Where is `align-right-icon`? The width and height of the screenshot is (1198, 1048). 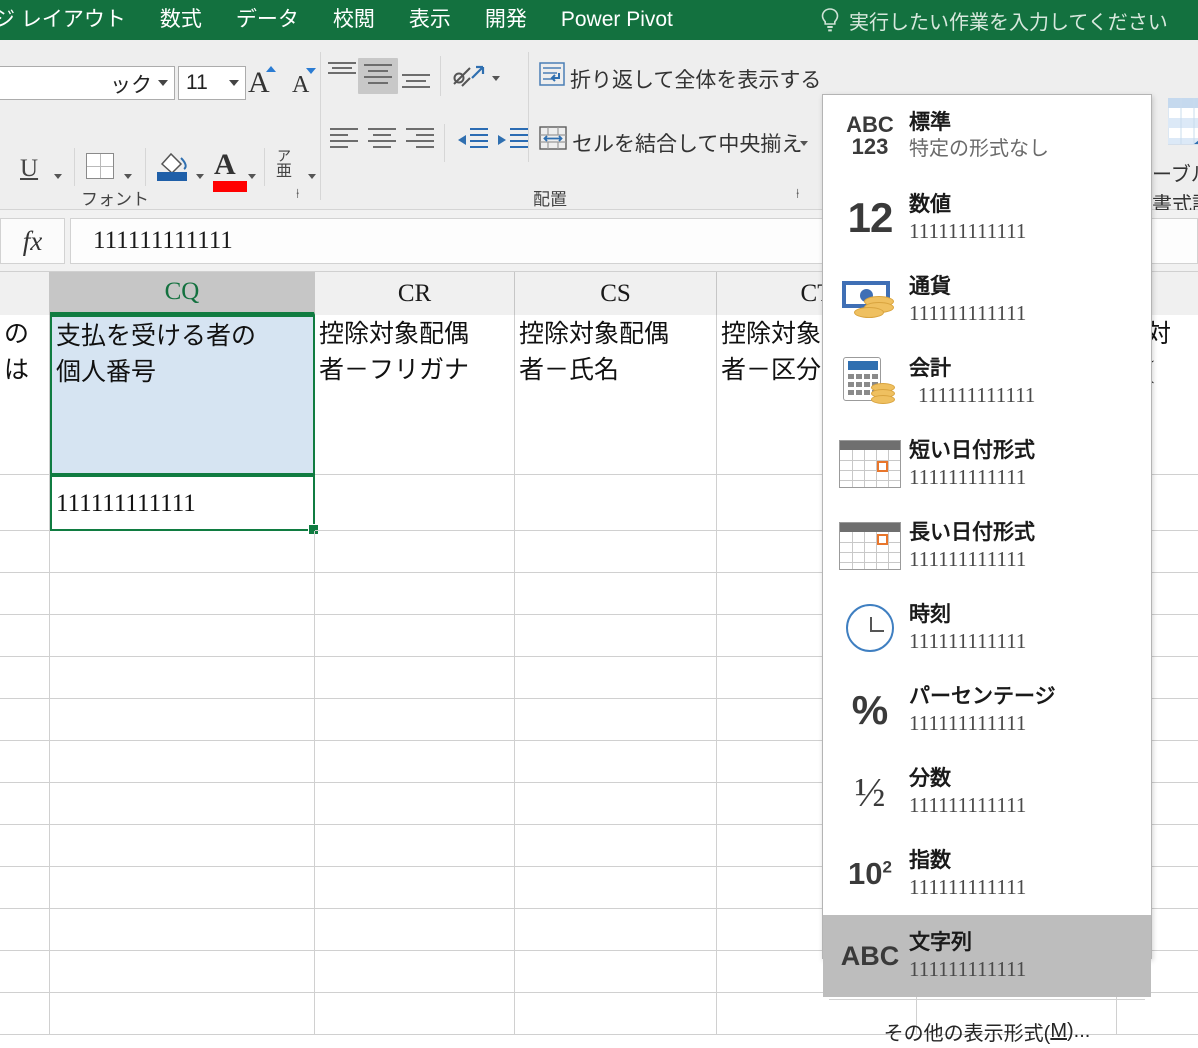
align-right-icon is located at coordinates (421, 140).